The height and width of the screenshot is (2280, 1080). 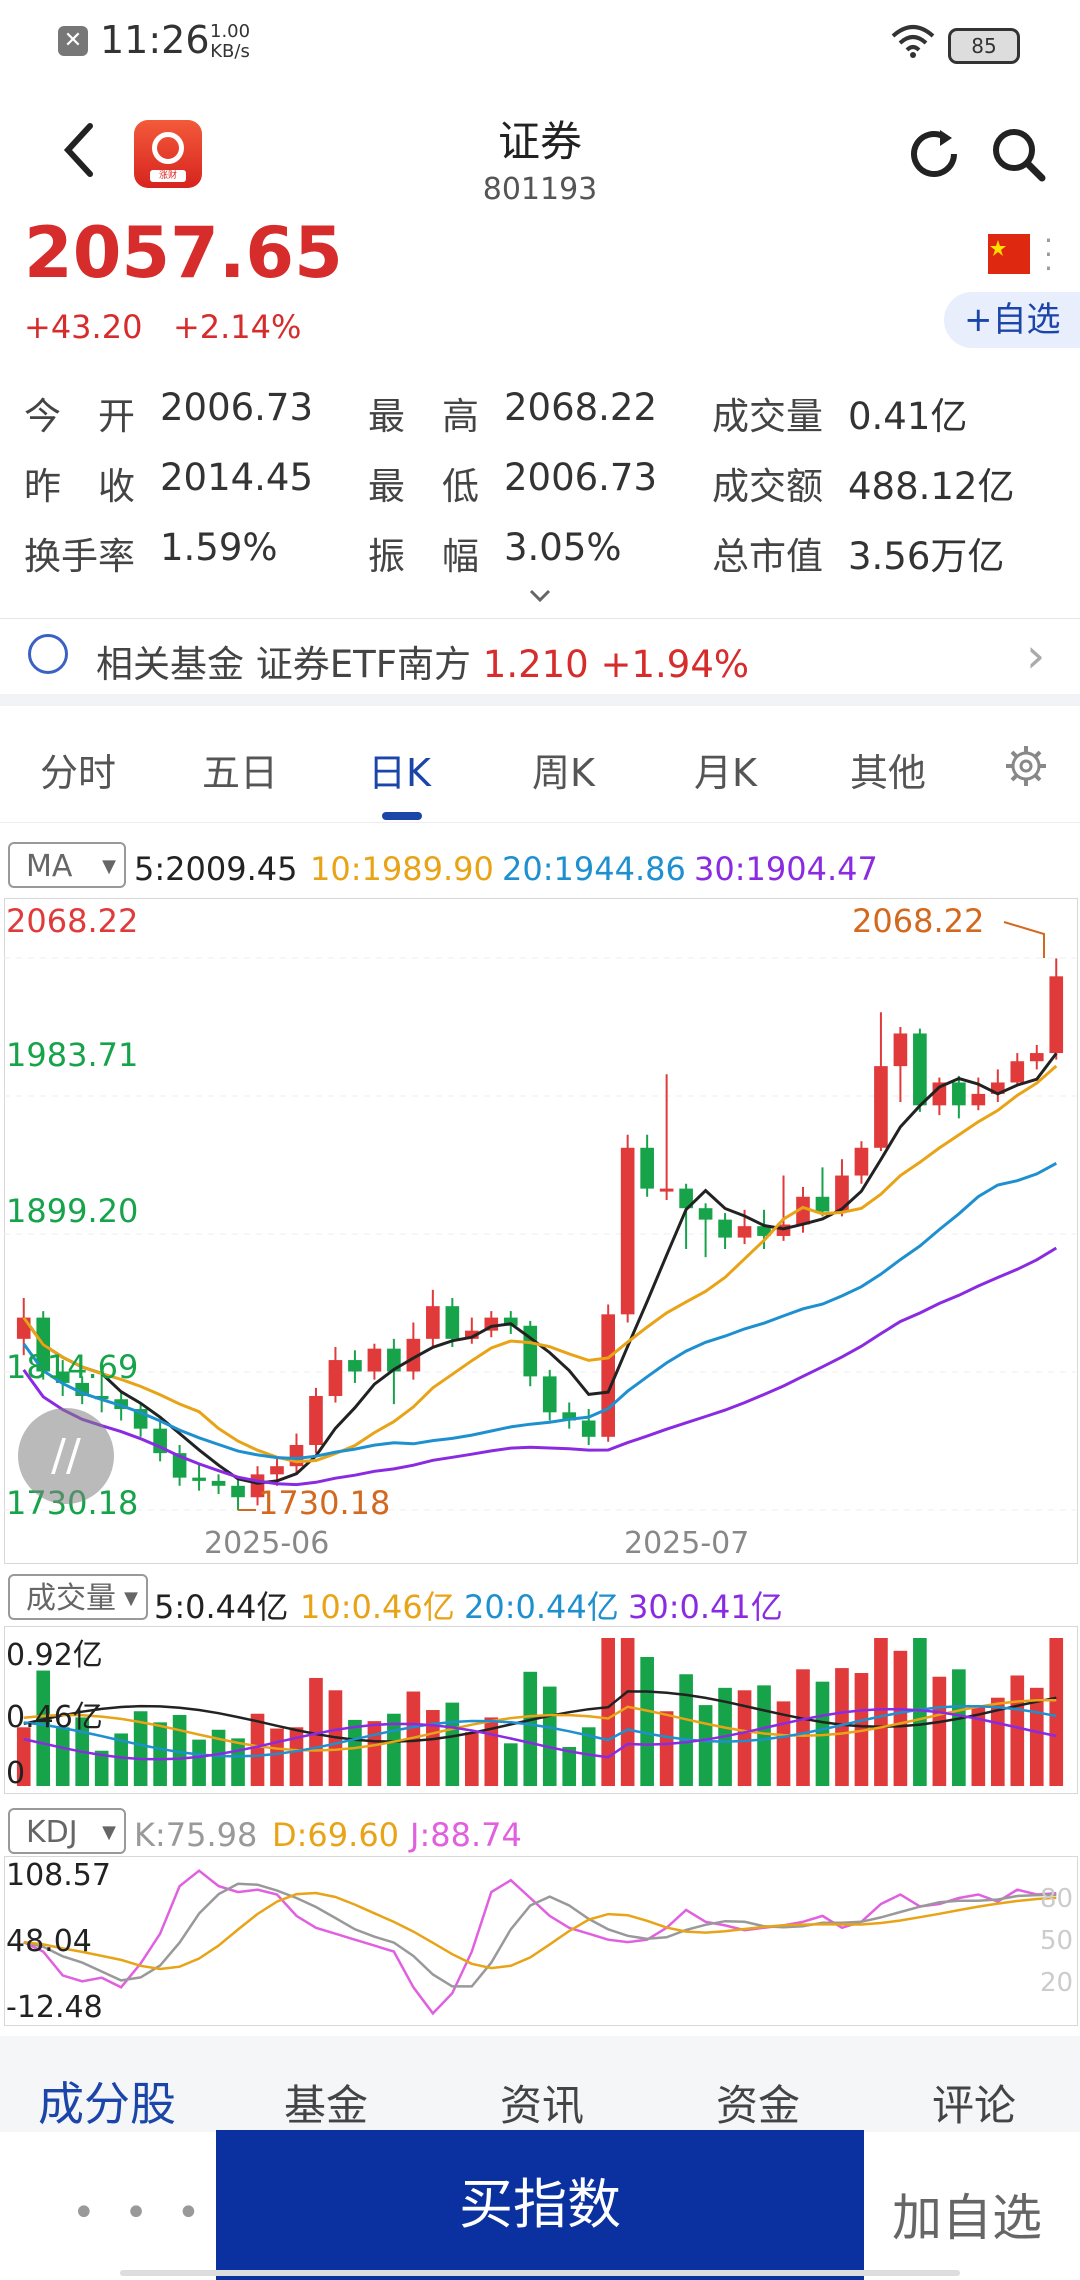 What do you see at coordinates (71, 1598) in the screenshot?
I see `volume-select-label: 成交量` at bounding box center [71, 1598].